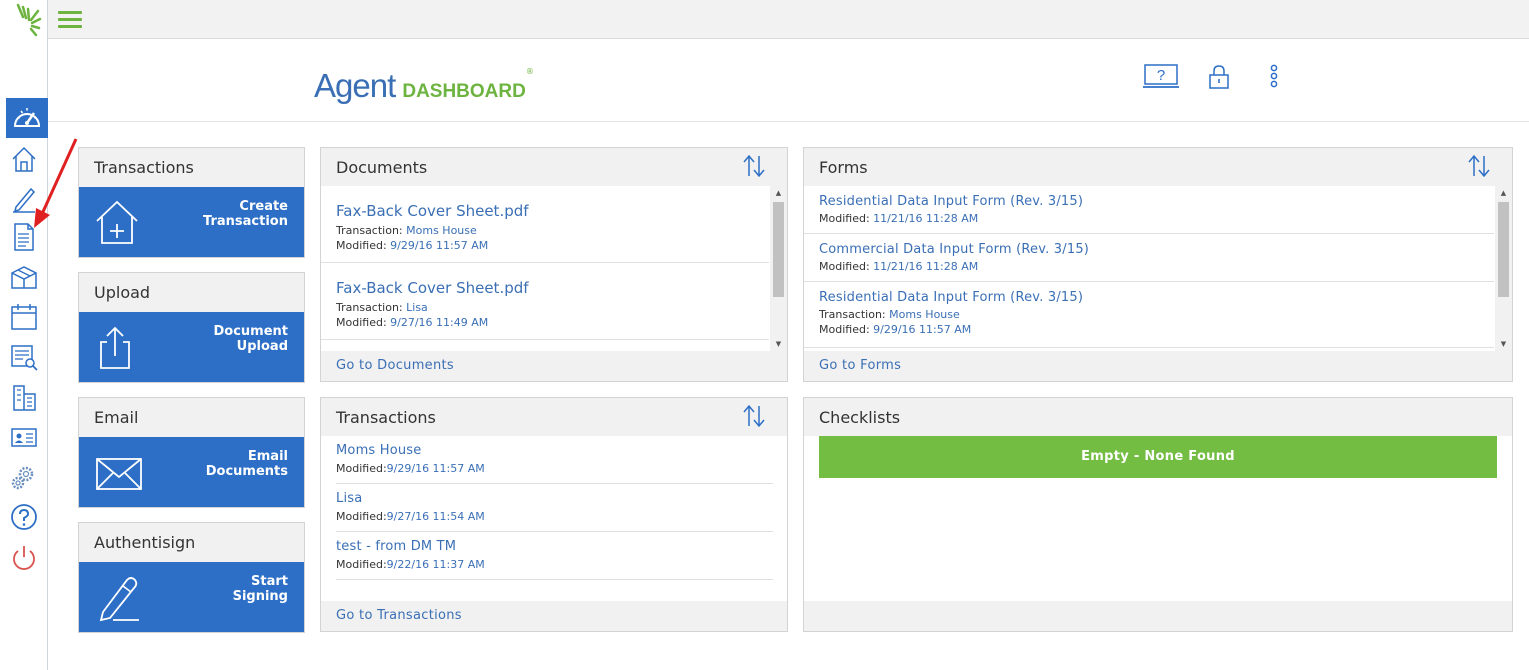 This screenshot has width=1529, height=670. What do you see at coordinates (395, 365) in the screenshot?
I see `go-to-documents-link: Go to Documents` at bounding box center [395, 365].